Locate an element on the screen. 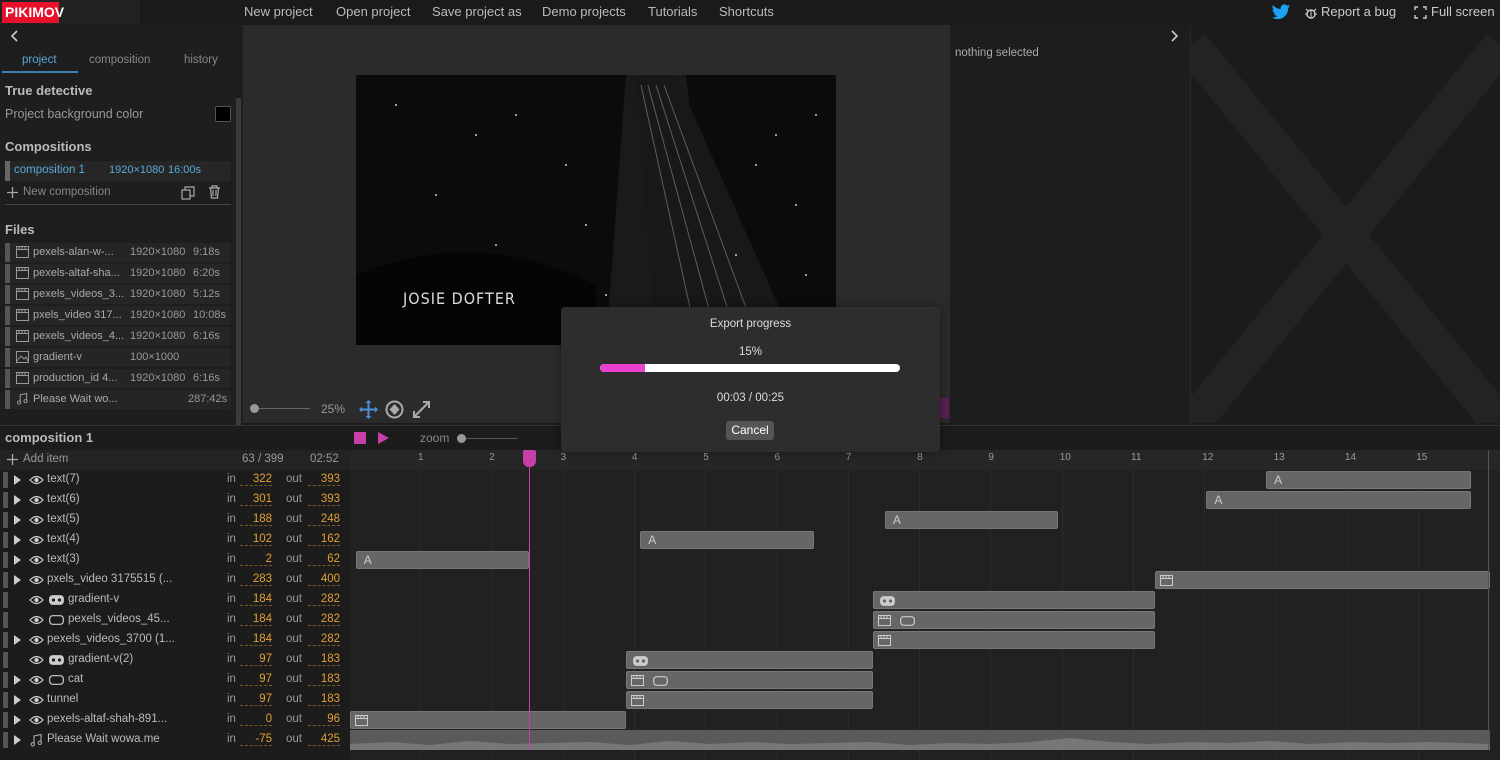 This screenshot has width=1500, height=760. file-row: pexels_videos_3... 1920×1080 5:12s is located at coordinates (118, 294).